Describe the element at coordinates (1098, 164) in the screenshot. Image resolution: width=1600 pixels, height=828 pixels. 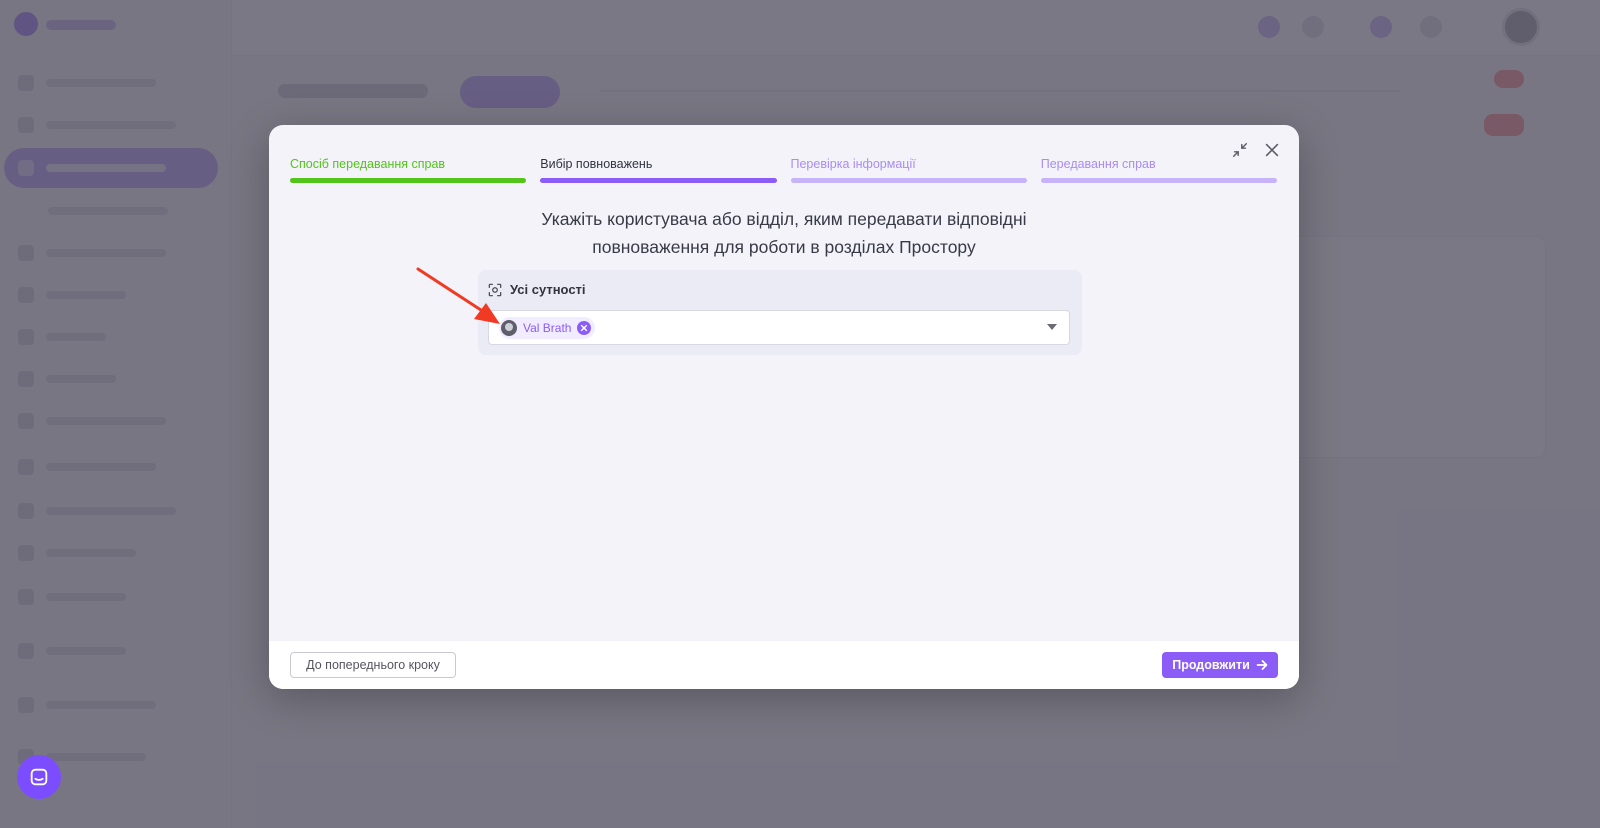
I see `step-label: Передавання справ` at that location.